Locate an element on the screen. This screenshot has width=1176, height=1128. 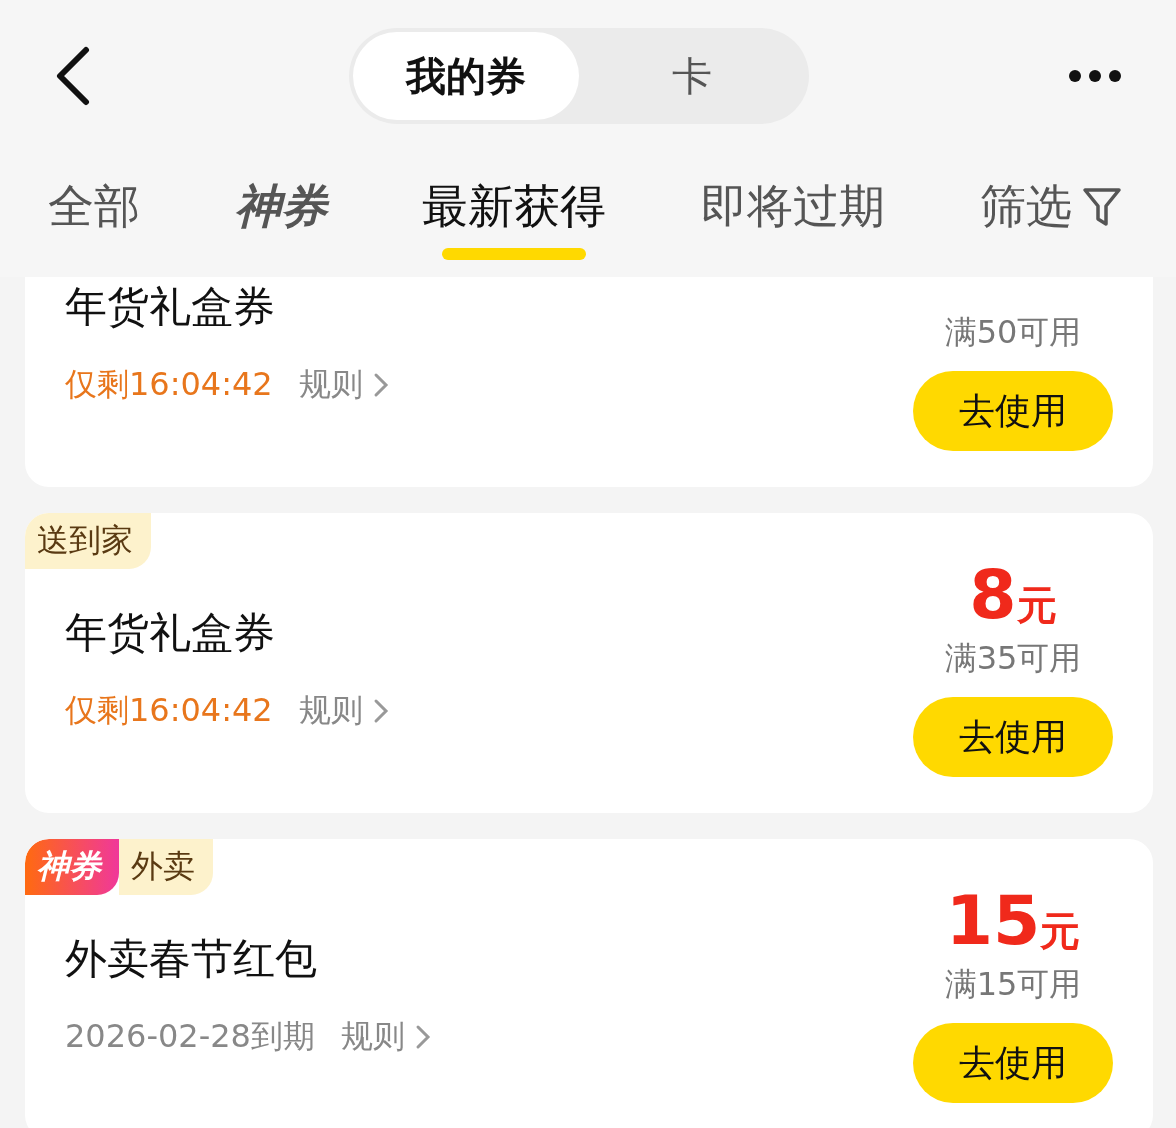
filter-button: 筛选 is located at coordinates (1051, 218).